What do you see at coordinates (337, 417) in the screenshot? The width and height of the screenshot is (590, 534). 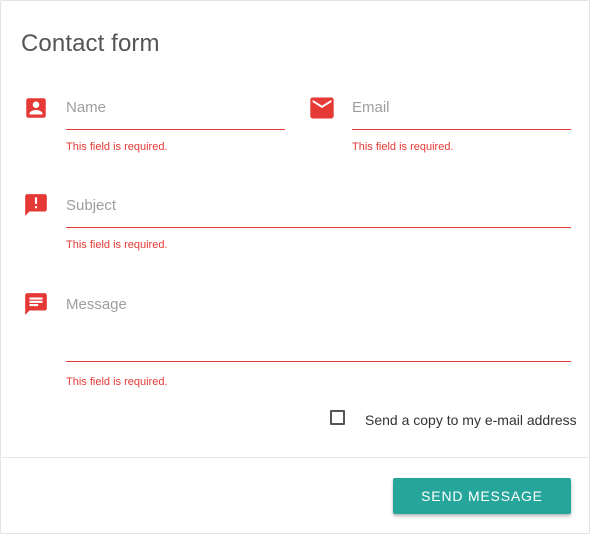 I see `send-copy-checkbox` at bounding box center [337, 417].